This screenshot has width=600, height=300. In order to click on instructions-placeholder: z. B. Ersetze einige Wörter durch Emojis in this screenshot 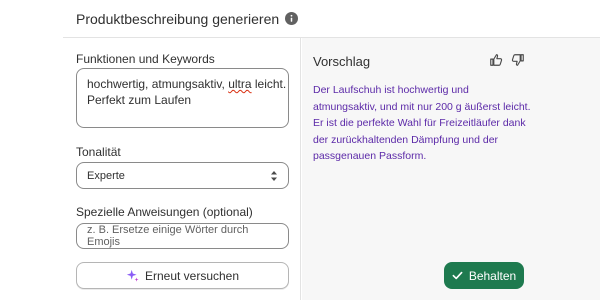, I will do `click(168, 236)`.